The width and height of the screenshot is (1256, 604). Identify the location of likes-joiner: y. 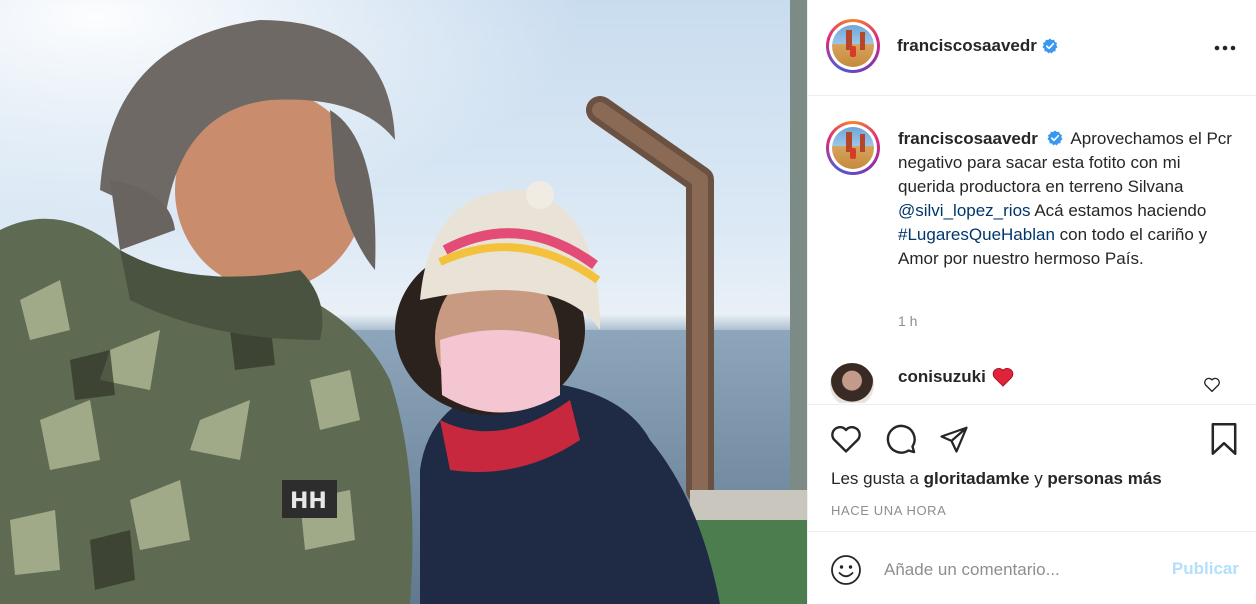
(1038, 478).